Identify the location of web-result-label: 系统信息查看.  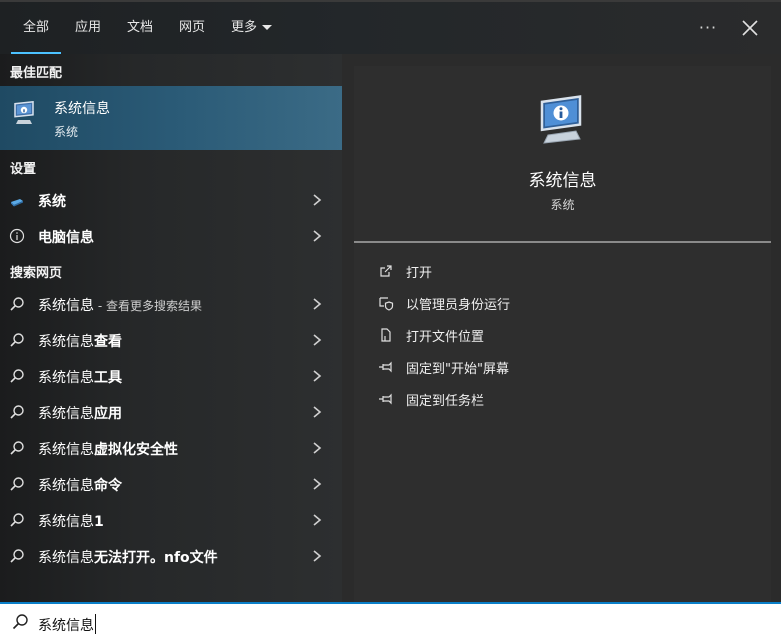
(80, 341).